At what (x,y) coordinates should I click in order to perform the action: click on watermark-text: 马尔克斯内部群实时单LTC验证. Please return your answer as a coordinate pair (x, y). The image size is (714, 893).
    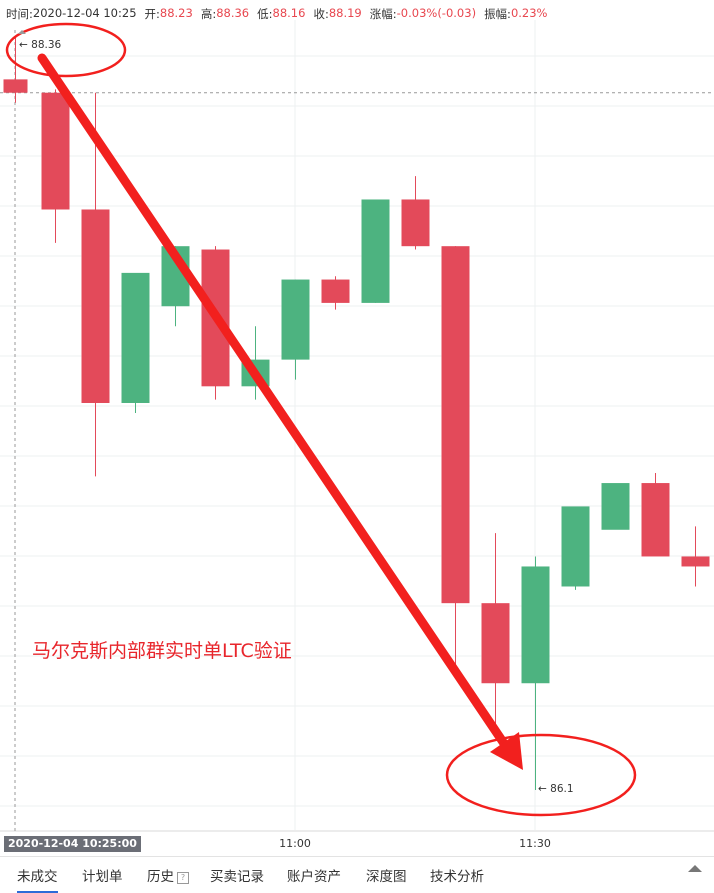
    Looking at the image, I should click on (162, 651).